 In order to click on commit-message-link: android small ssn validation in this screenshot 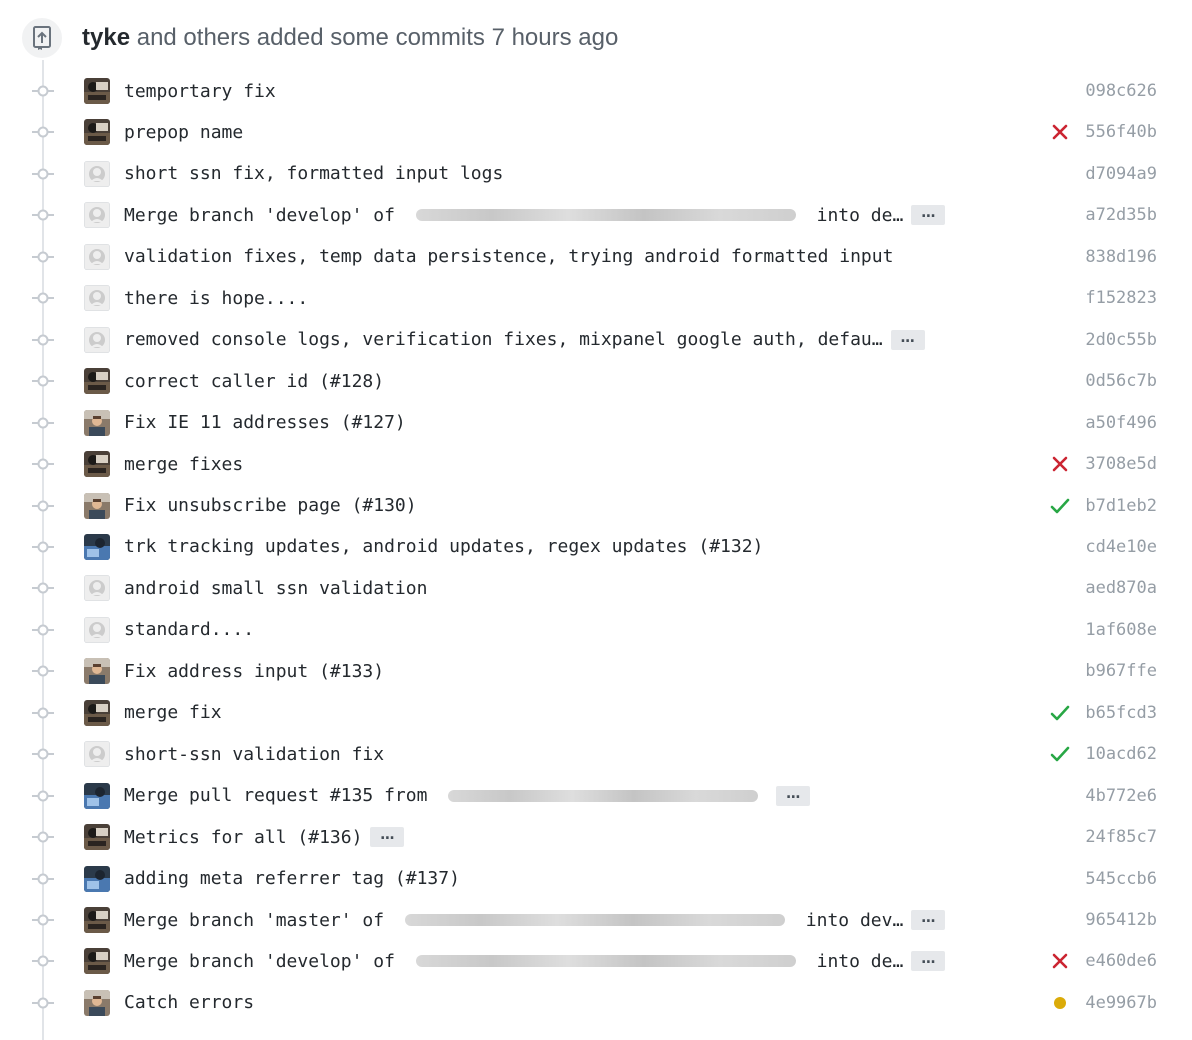, I will do `click(275, 588)`.